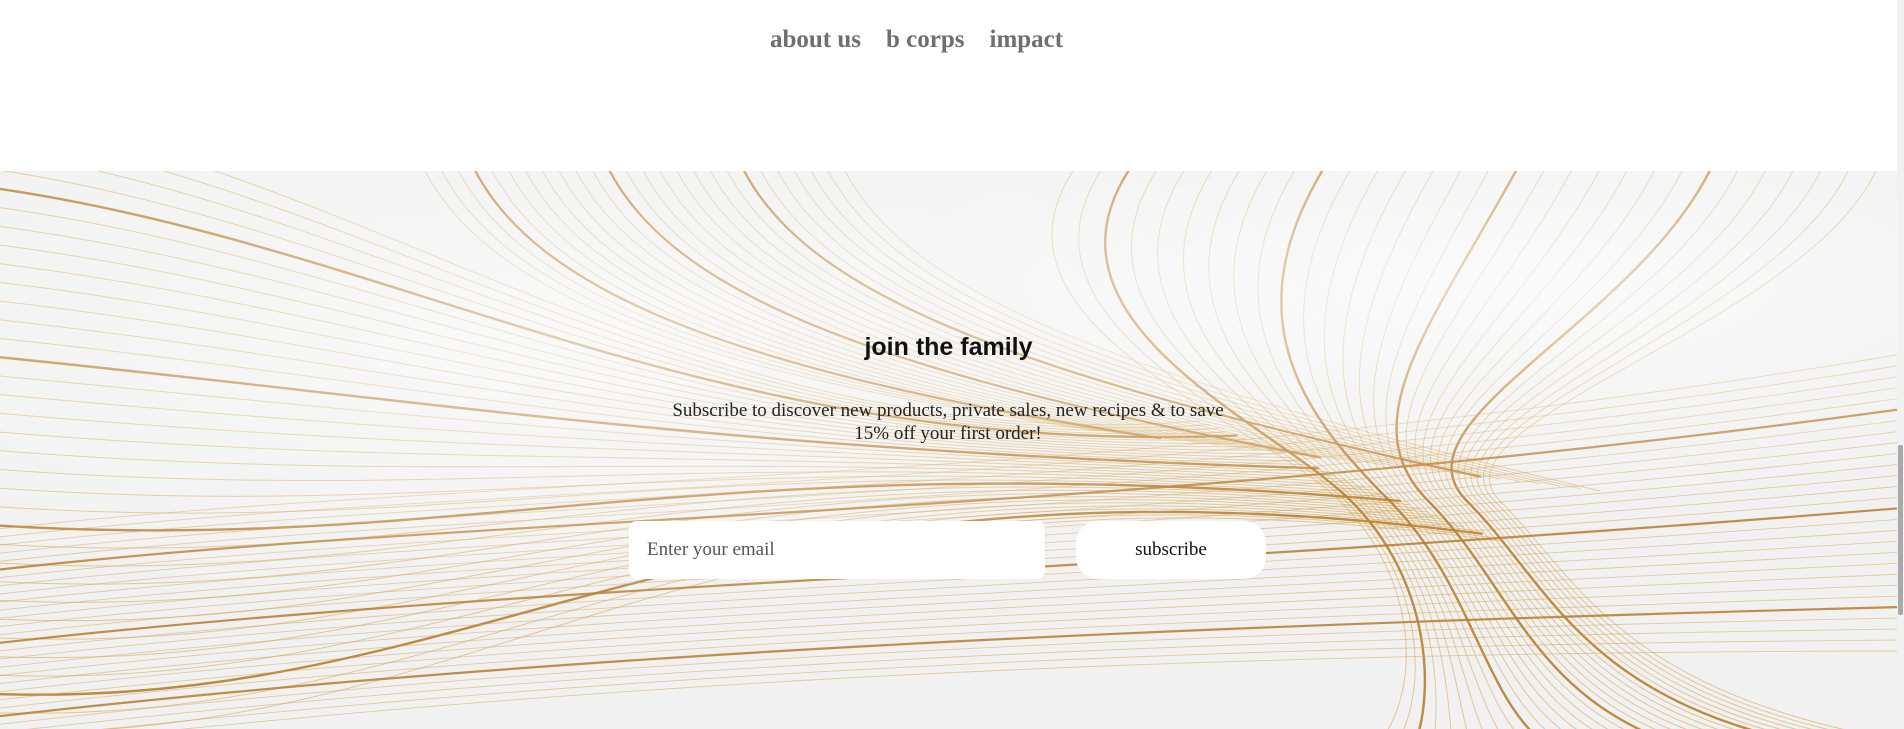  I want to click on newsletter-title: join the family, so click(948, 347).